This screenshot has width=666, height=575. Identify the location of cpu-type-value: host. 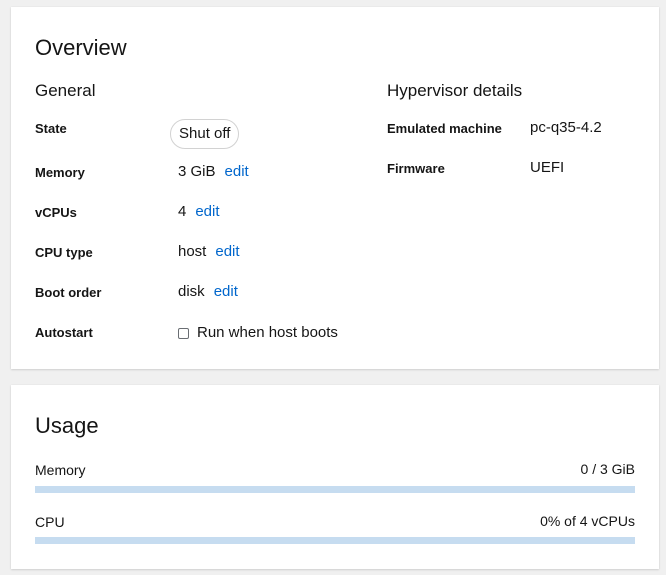
(192, 251).